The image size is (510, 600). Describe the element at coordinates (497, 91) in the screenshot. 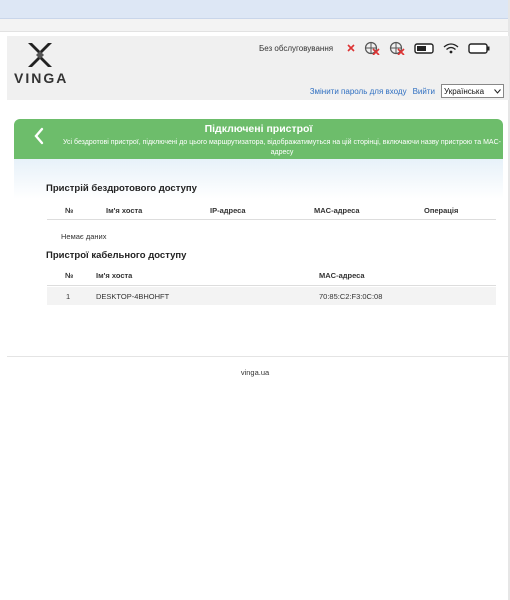

I see `chevron-down-icon` at that location.